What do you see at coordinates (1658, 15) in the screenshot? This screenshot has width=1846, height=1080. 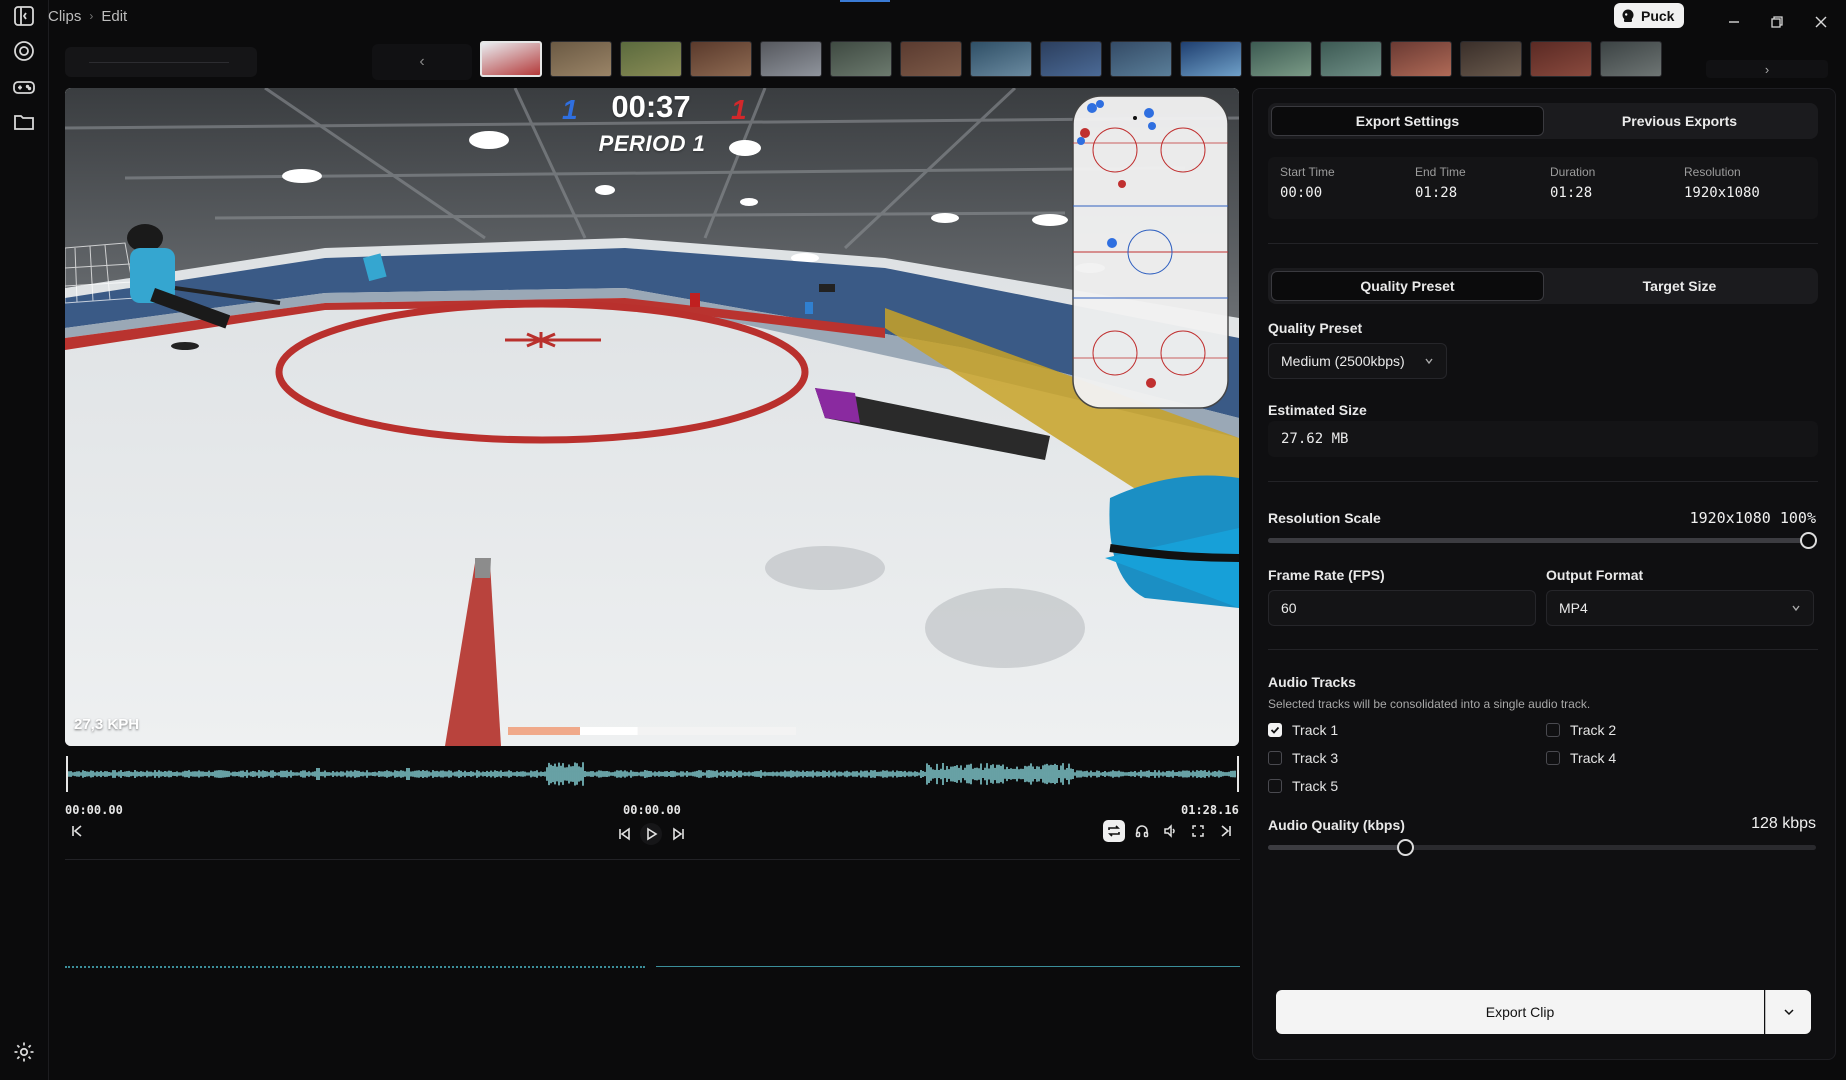 I see `user-badge-label: Puck` at bounding box center [1658, 15].